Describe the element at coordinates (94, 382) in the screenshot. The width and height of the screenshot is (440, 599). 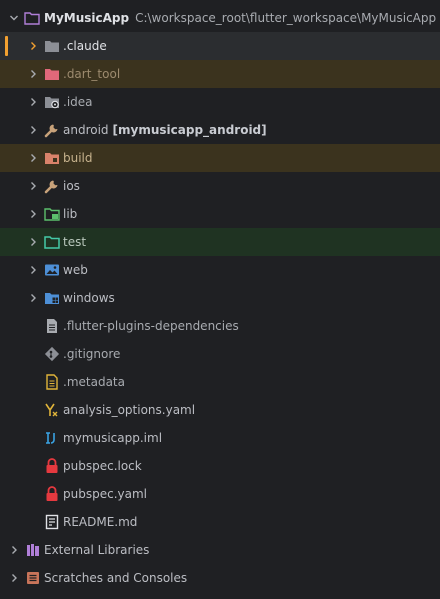
I see `file-label-metadata: .metadata` at that location.